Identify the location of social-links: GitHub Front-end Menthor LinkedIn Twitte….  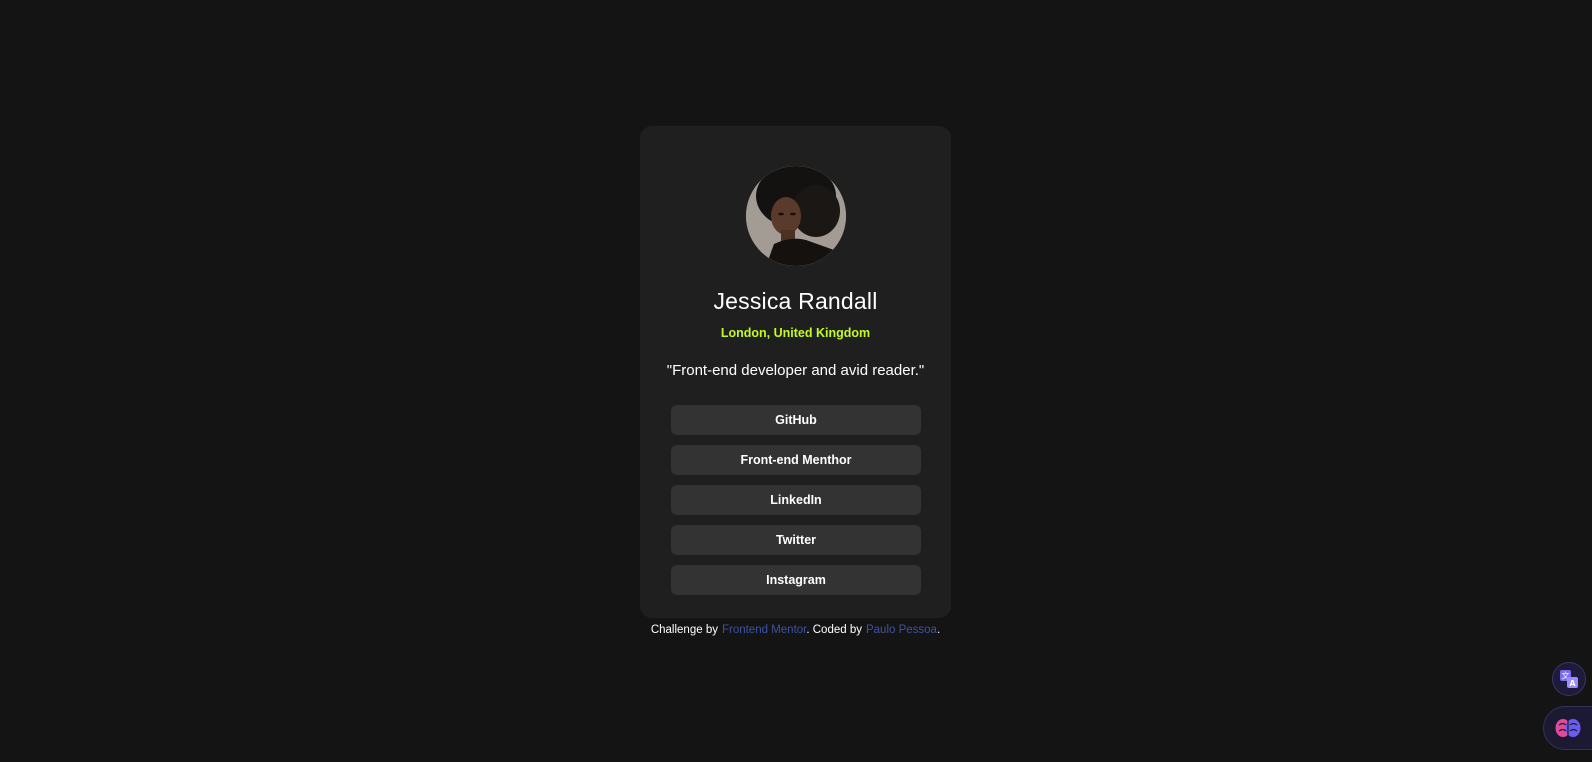
(796, 505).